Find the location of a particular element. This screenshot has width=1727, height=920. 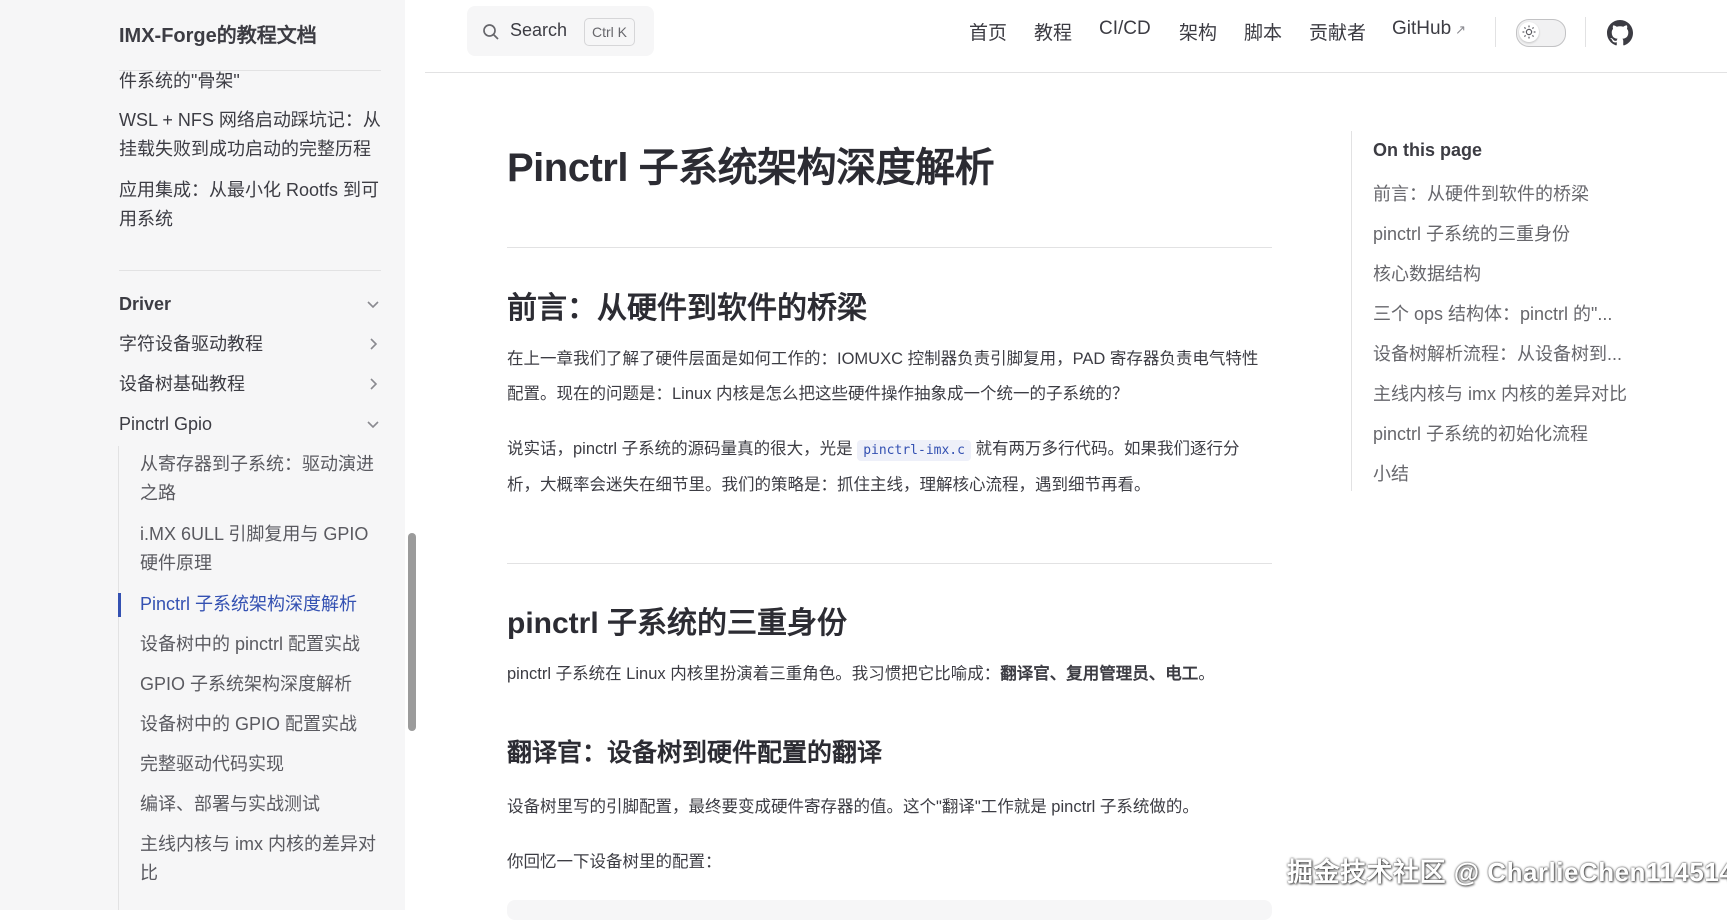

sidebar-item-driver-evolution: 从寄存器到子系统：驱动演进之路 is located at coordinates (262, 479).